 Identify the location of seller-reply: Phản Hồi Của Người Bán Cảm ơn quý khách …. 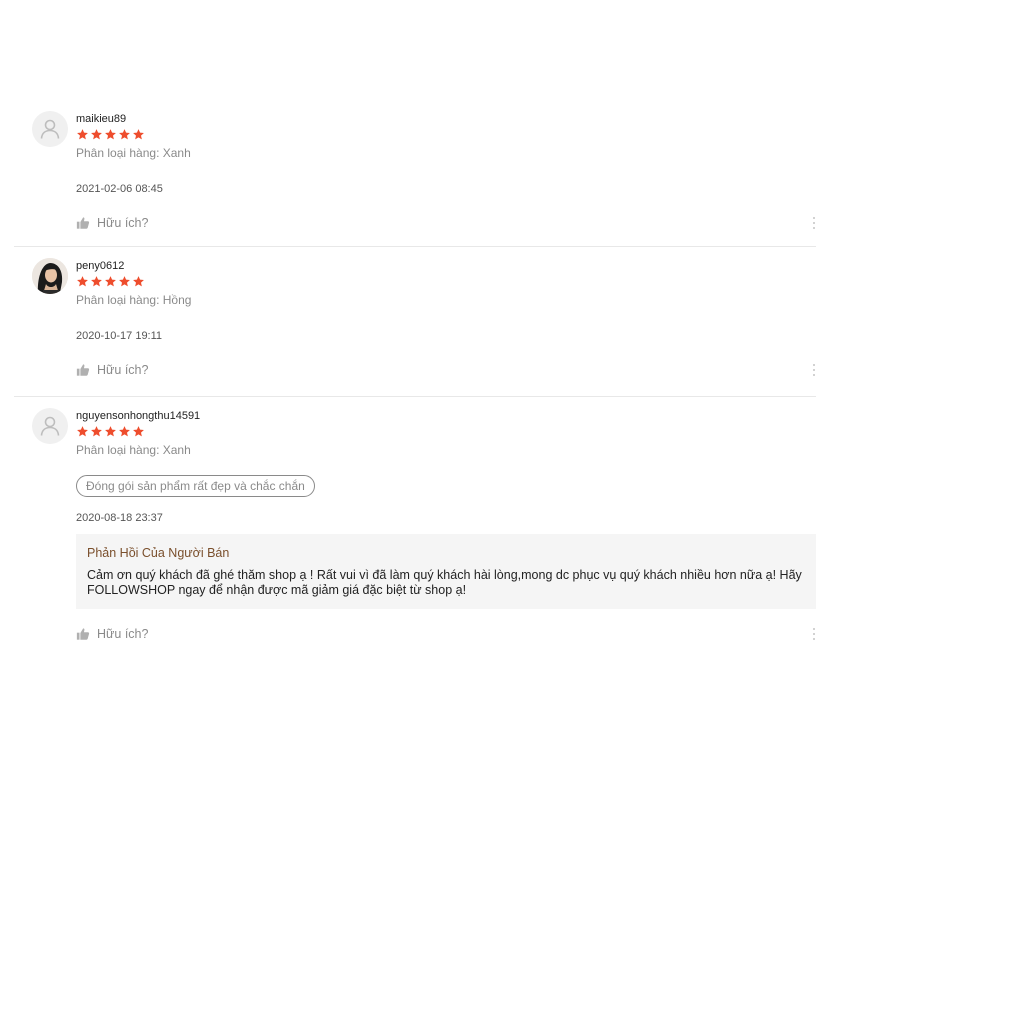
(446, 571).